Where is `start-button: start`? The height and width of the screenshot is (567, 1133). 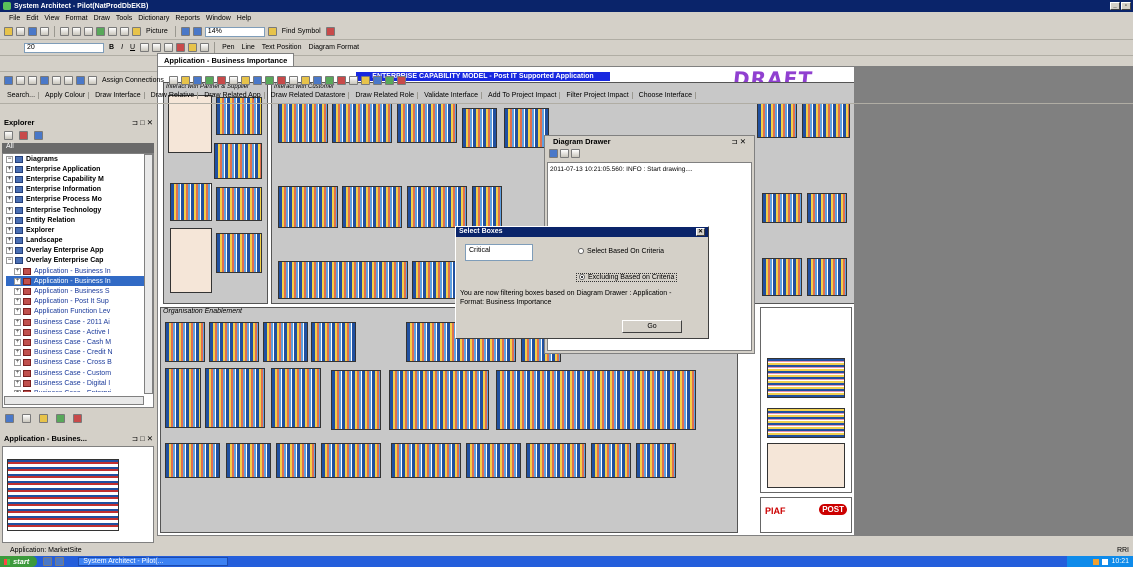 start-button: start is located at coordinates (19, 561).